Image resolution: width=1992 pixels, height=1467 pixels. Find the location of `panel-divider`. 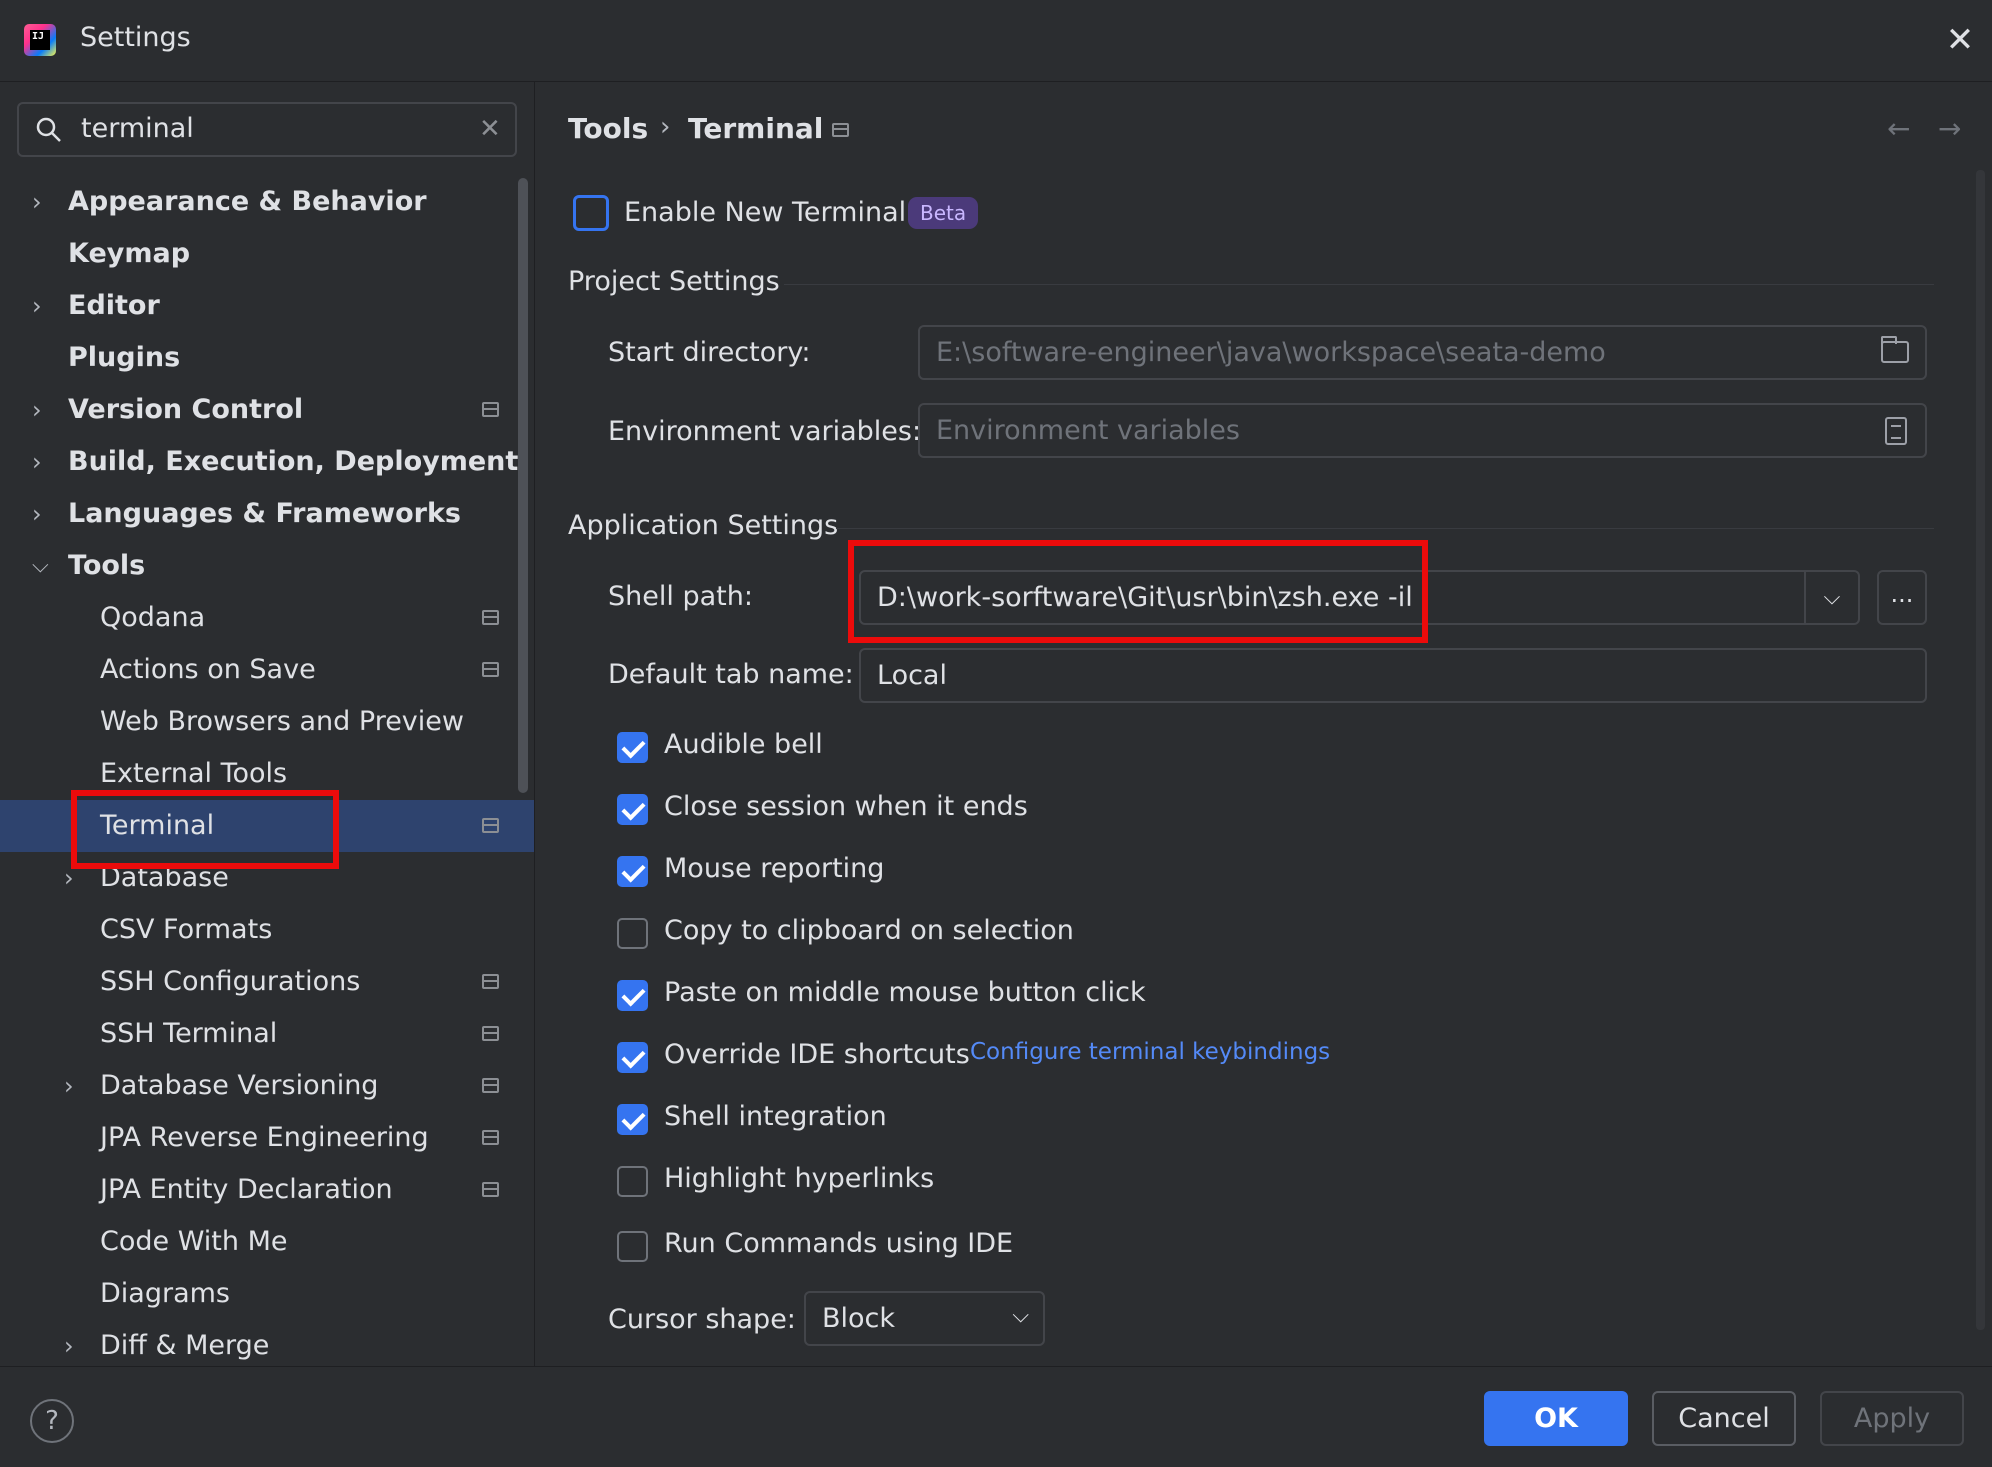

panel-divider is located at coordinates (534, 724).